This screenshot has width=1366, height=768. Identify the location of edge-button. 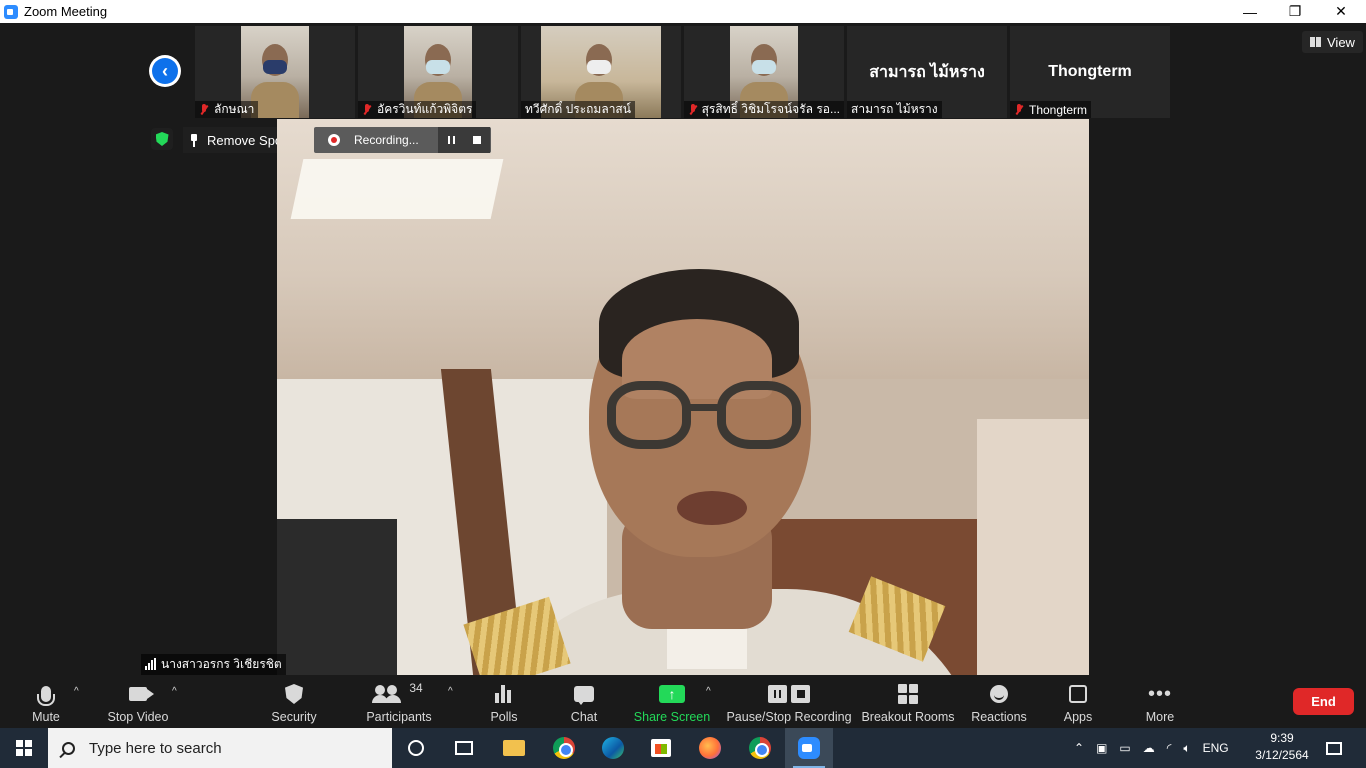
(613, 748).